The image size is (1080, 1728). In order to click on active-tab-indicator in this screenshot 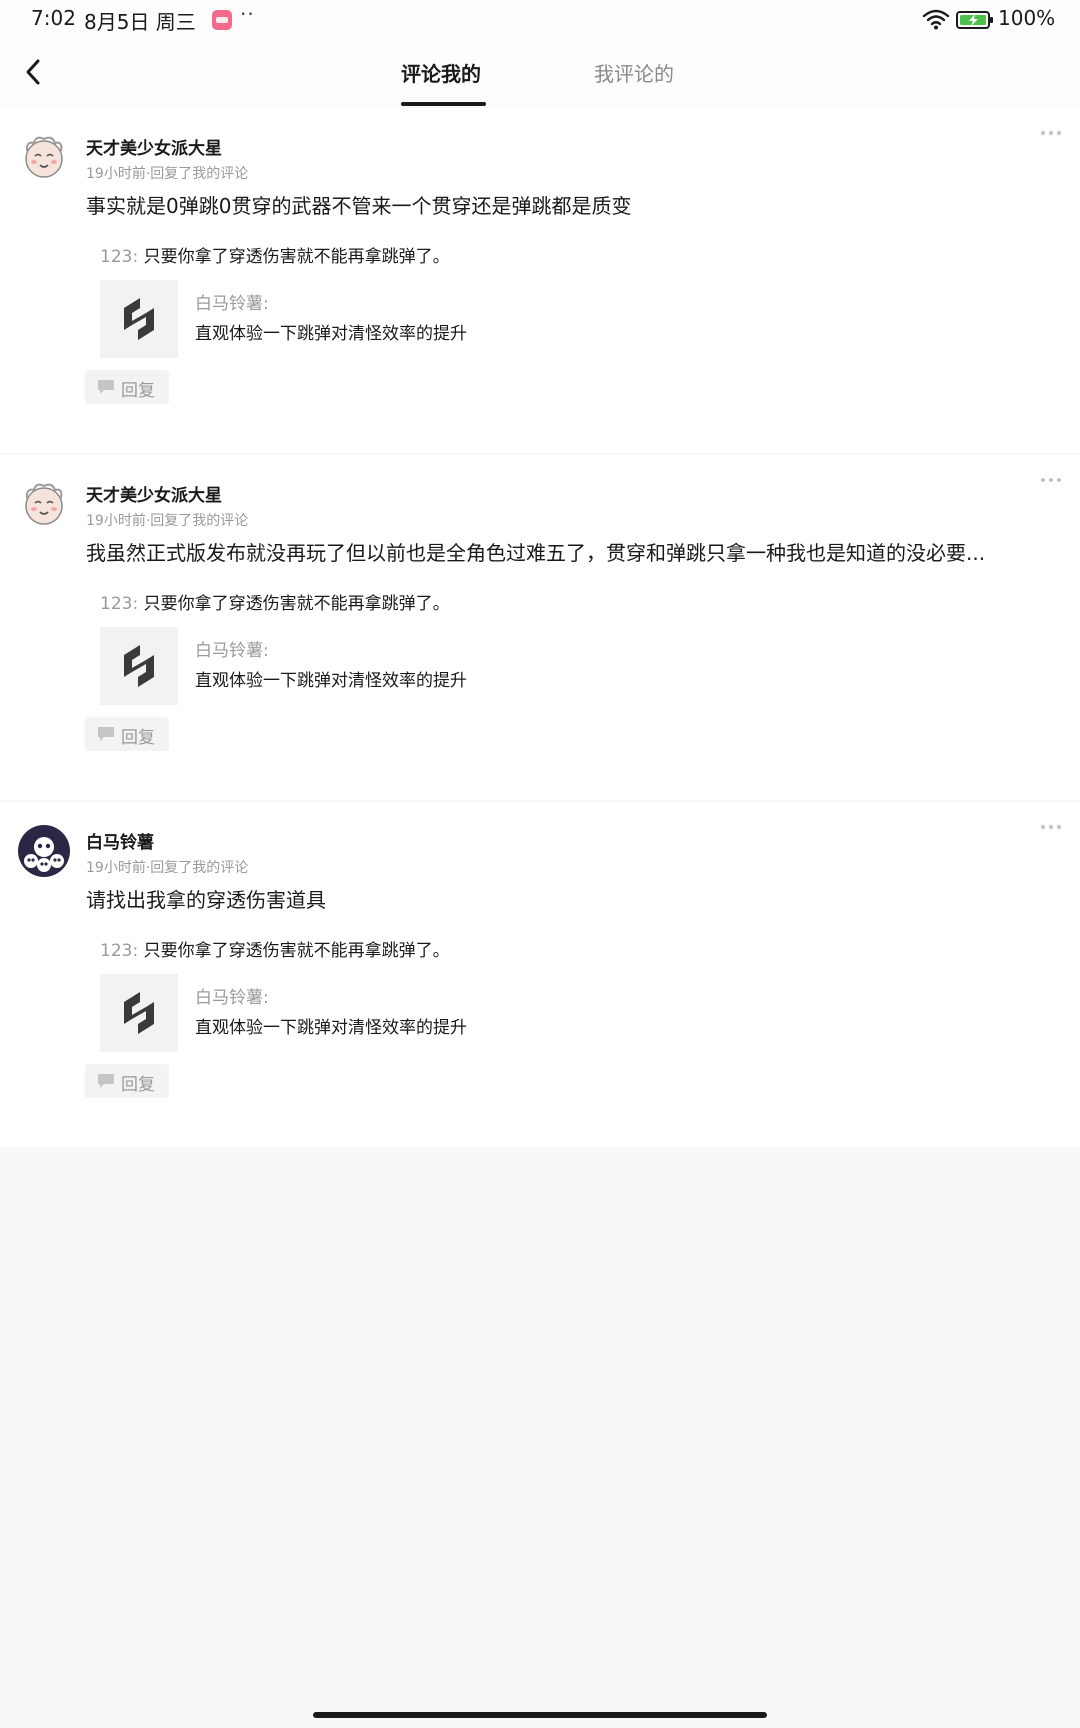, I will do `click(443, 104)`.